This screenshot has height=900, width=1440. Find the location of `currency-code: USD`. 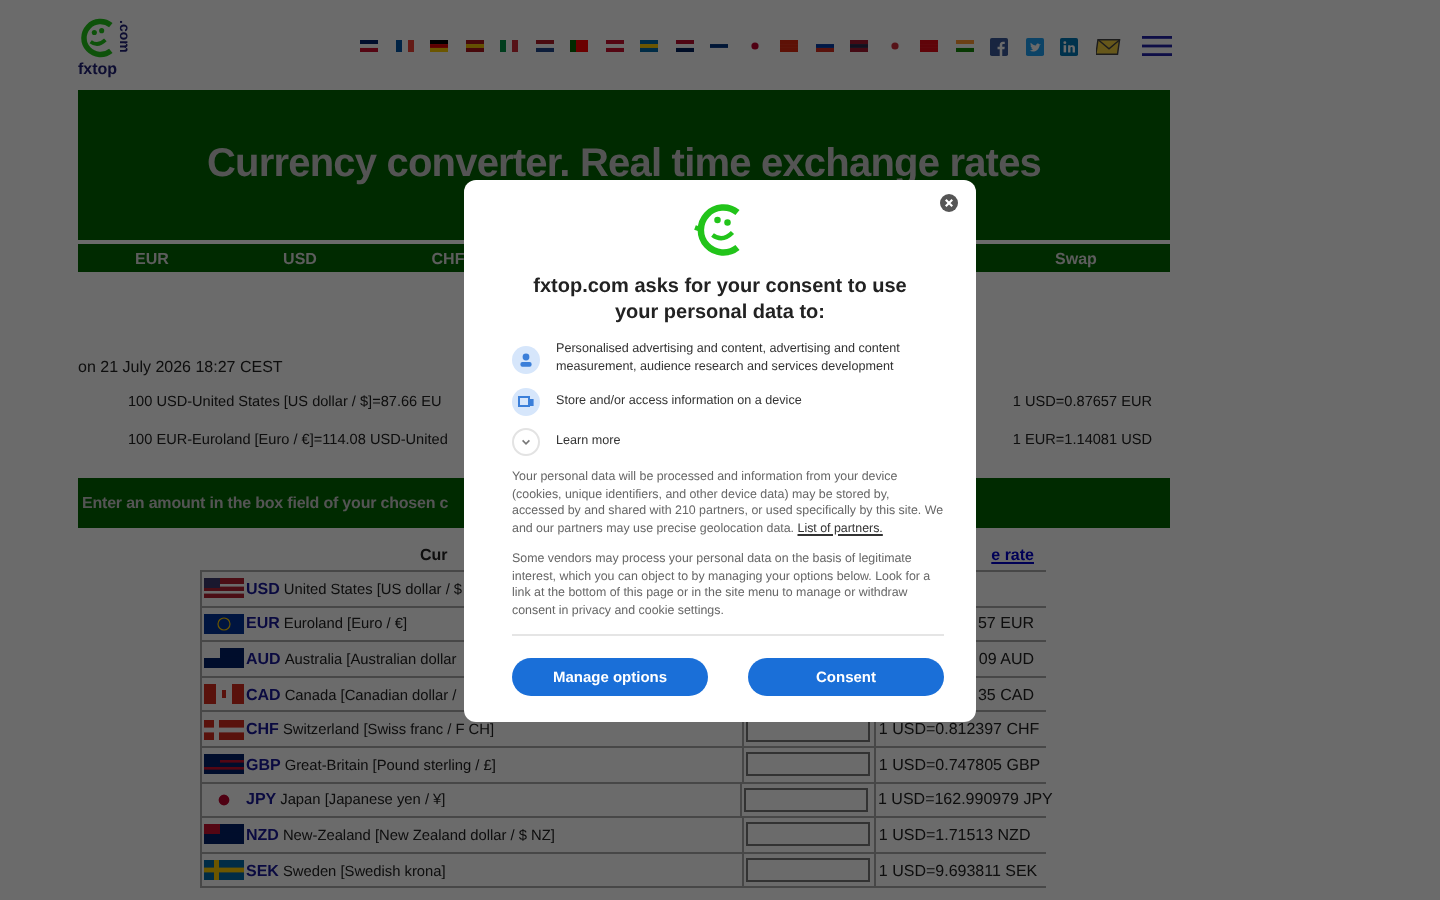

currency-code: USD is located at coordinates (263, 588).